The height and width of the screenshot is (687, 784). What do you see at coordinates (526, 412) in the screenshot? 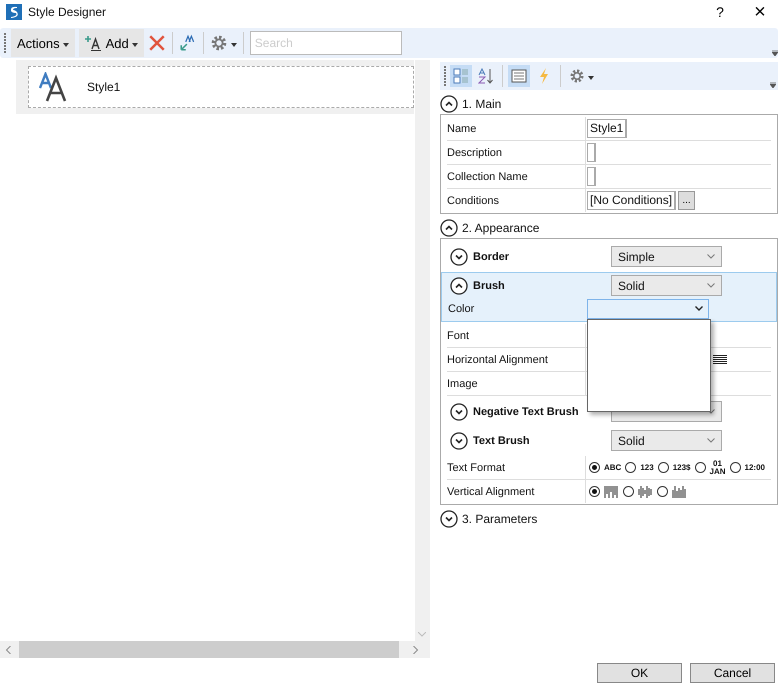
I see `property-label: Negative Text Brush` at bounding box center [526, 412].